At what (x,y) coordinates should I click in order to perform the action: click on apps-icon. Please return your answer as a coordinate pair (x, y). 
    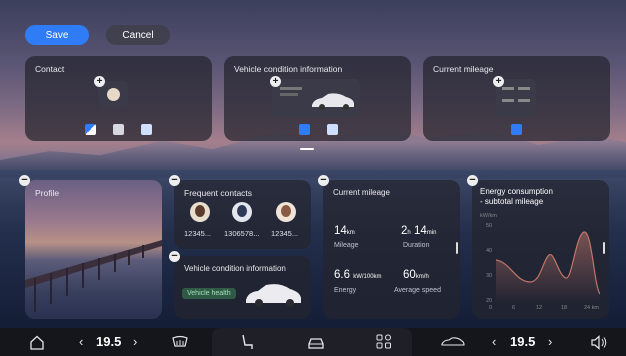
    Looking at the image, I should click on (384, 342).